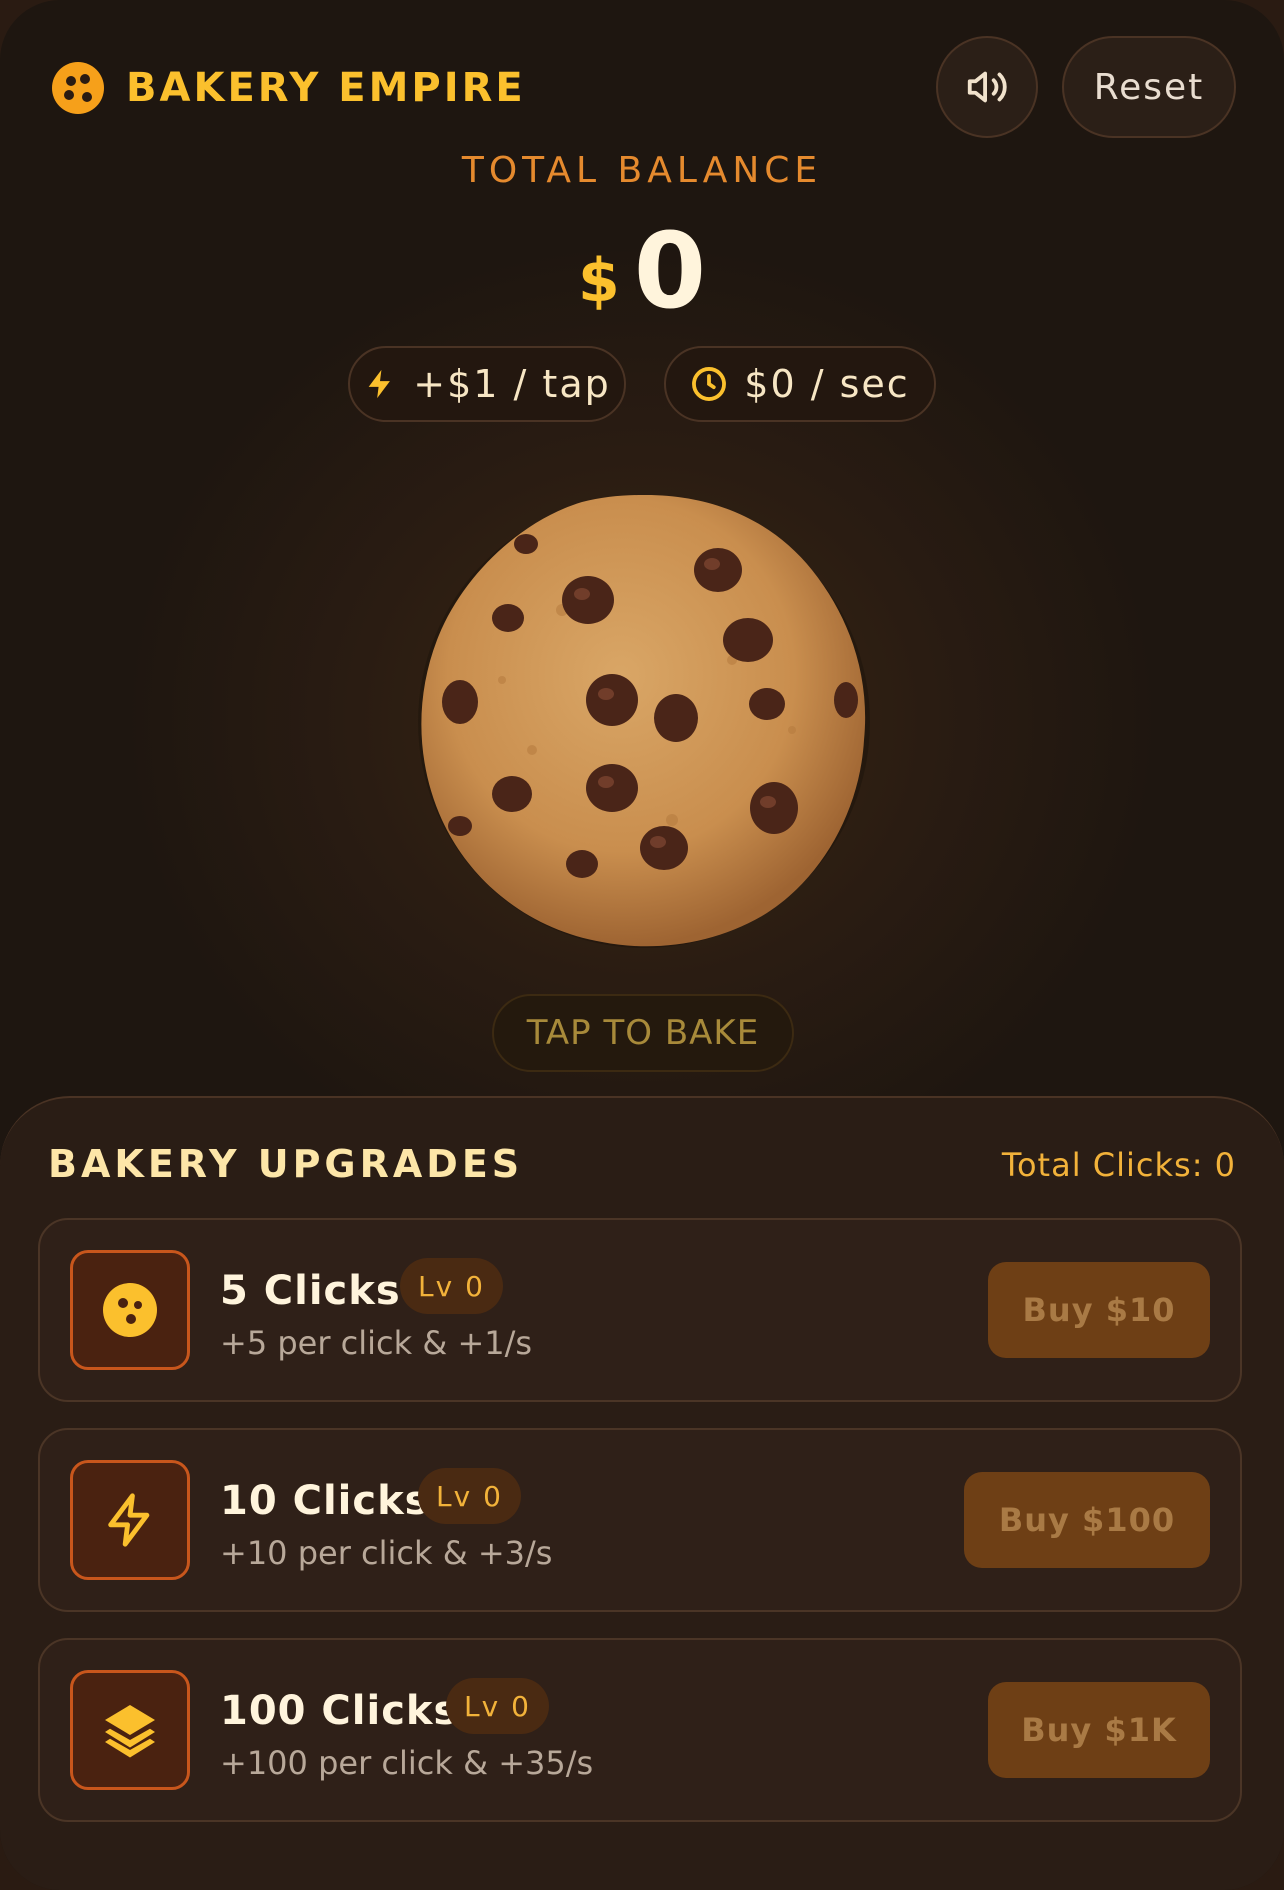 This screenshot has width=1284, height=1890. I want to click on buy-button: Buy $1K, so click(1099, 1730).